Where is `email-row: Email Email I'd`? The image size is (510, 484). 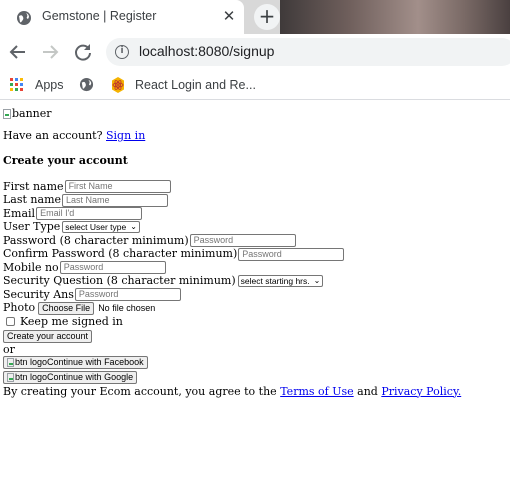 email-row: Email Email I'd is located at coordinates (255, 214).